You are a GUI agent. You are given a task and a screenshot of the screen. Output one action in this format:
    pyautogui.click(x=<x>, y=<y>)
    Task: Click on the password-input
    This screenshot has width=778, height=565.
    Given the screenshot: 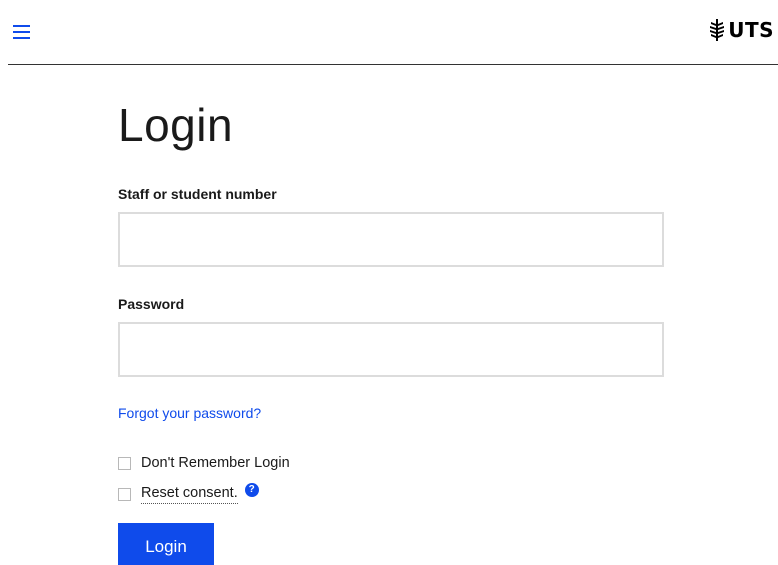 What is the action you would take?
    pyautogui.click(x=391, y=349)
    